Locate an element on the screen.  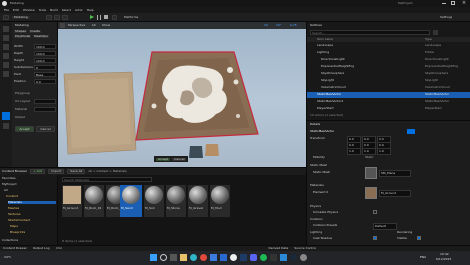
more-play-button is located at coordinates (114, 17).